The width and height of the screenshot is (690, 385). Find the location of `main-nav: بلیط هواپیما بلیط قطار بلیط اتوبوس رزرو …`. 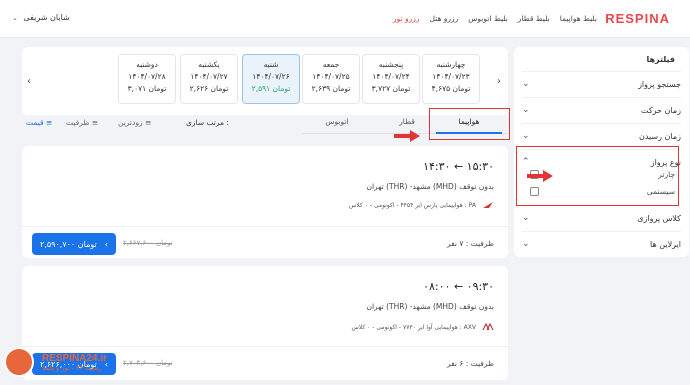

main-nav: بلیط هواپیما بلیط قطار بلیط اتوبوس رزرو … is located at coordinates (495, 18).